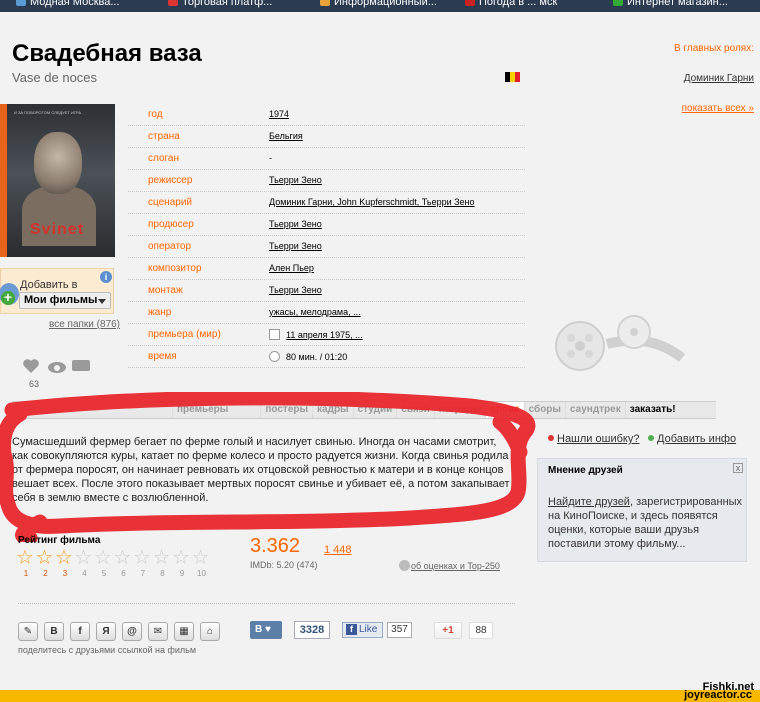  I want to click on tab-words: слова, so click(504, 410).